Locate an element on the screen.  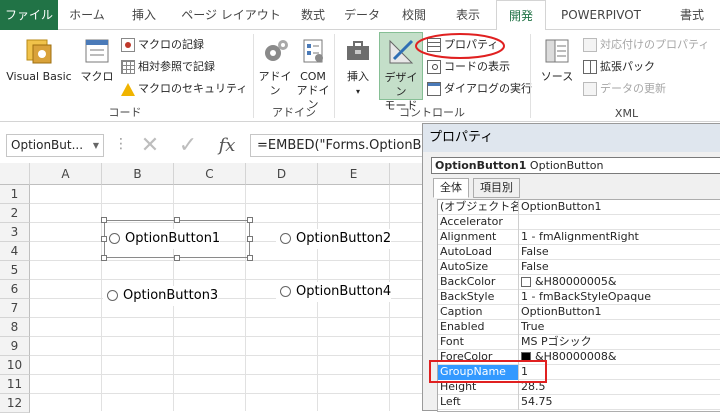
tab-powerpivot: POWERPIVOT is located at coordinates (601, 15).